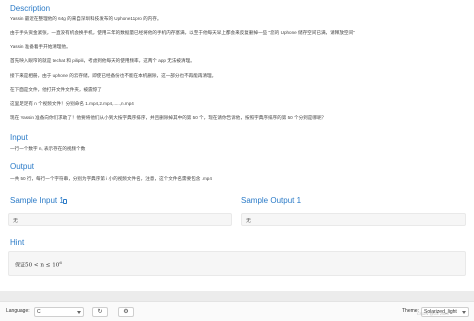 This screenshot has height=321, width=474. I want to click on refresh-button: ↻, so click(100, 312).